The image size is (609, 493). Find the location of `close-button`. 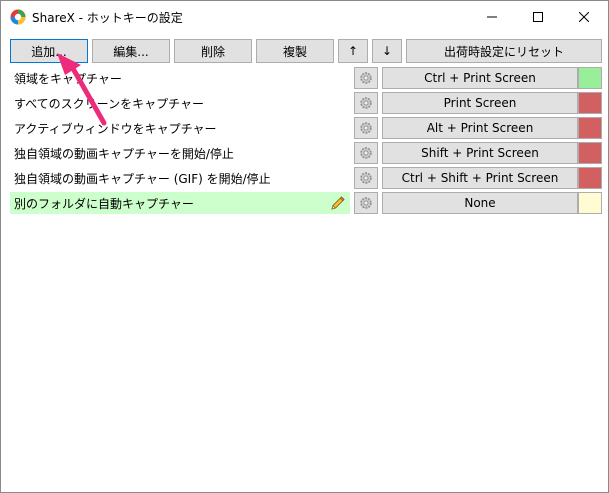

close-button is located at coordinates (584, 16).